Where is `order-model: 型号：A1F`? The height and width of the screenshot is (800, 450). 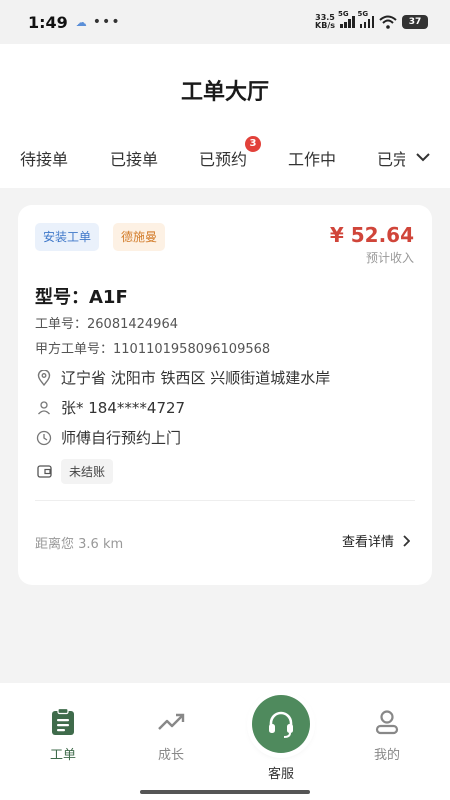 order-model: 型号：A1F is located at coordinates (81, 297).